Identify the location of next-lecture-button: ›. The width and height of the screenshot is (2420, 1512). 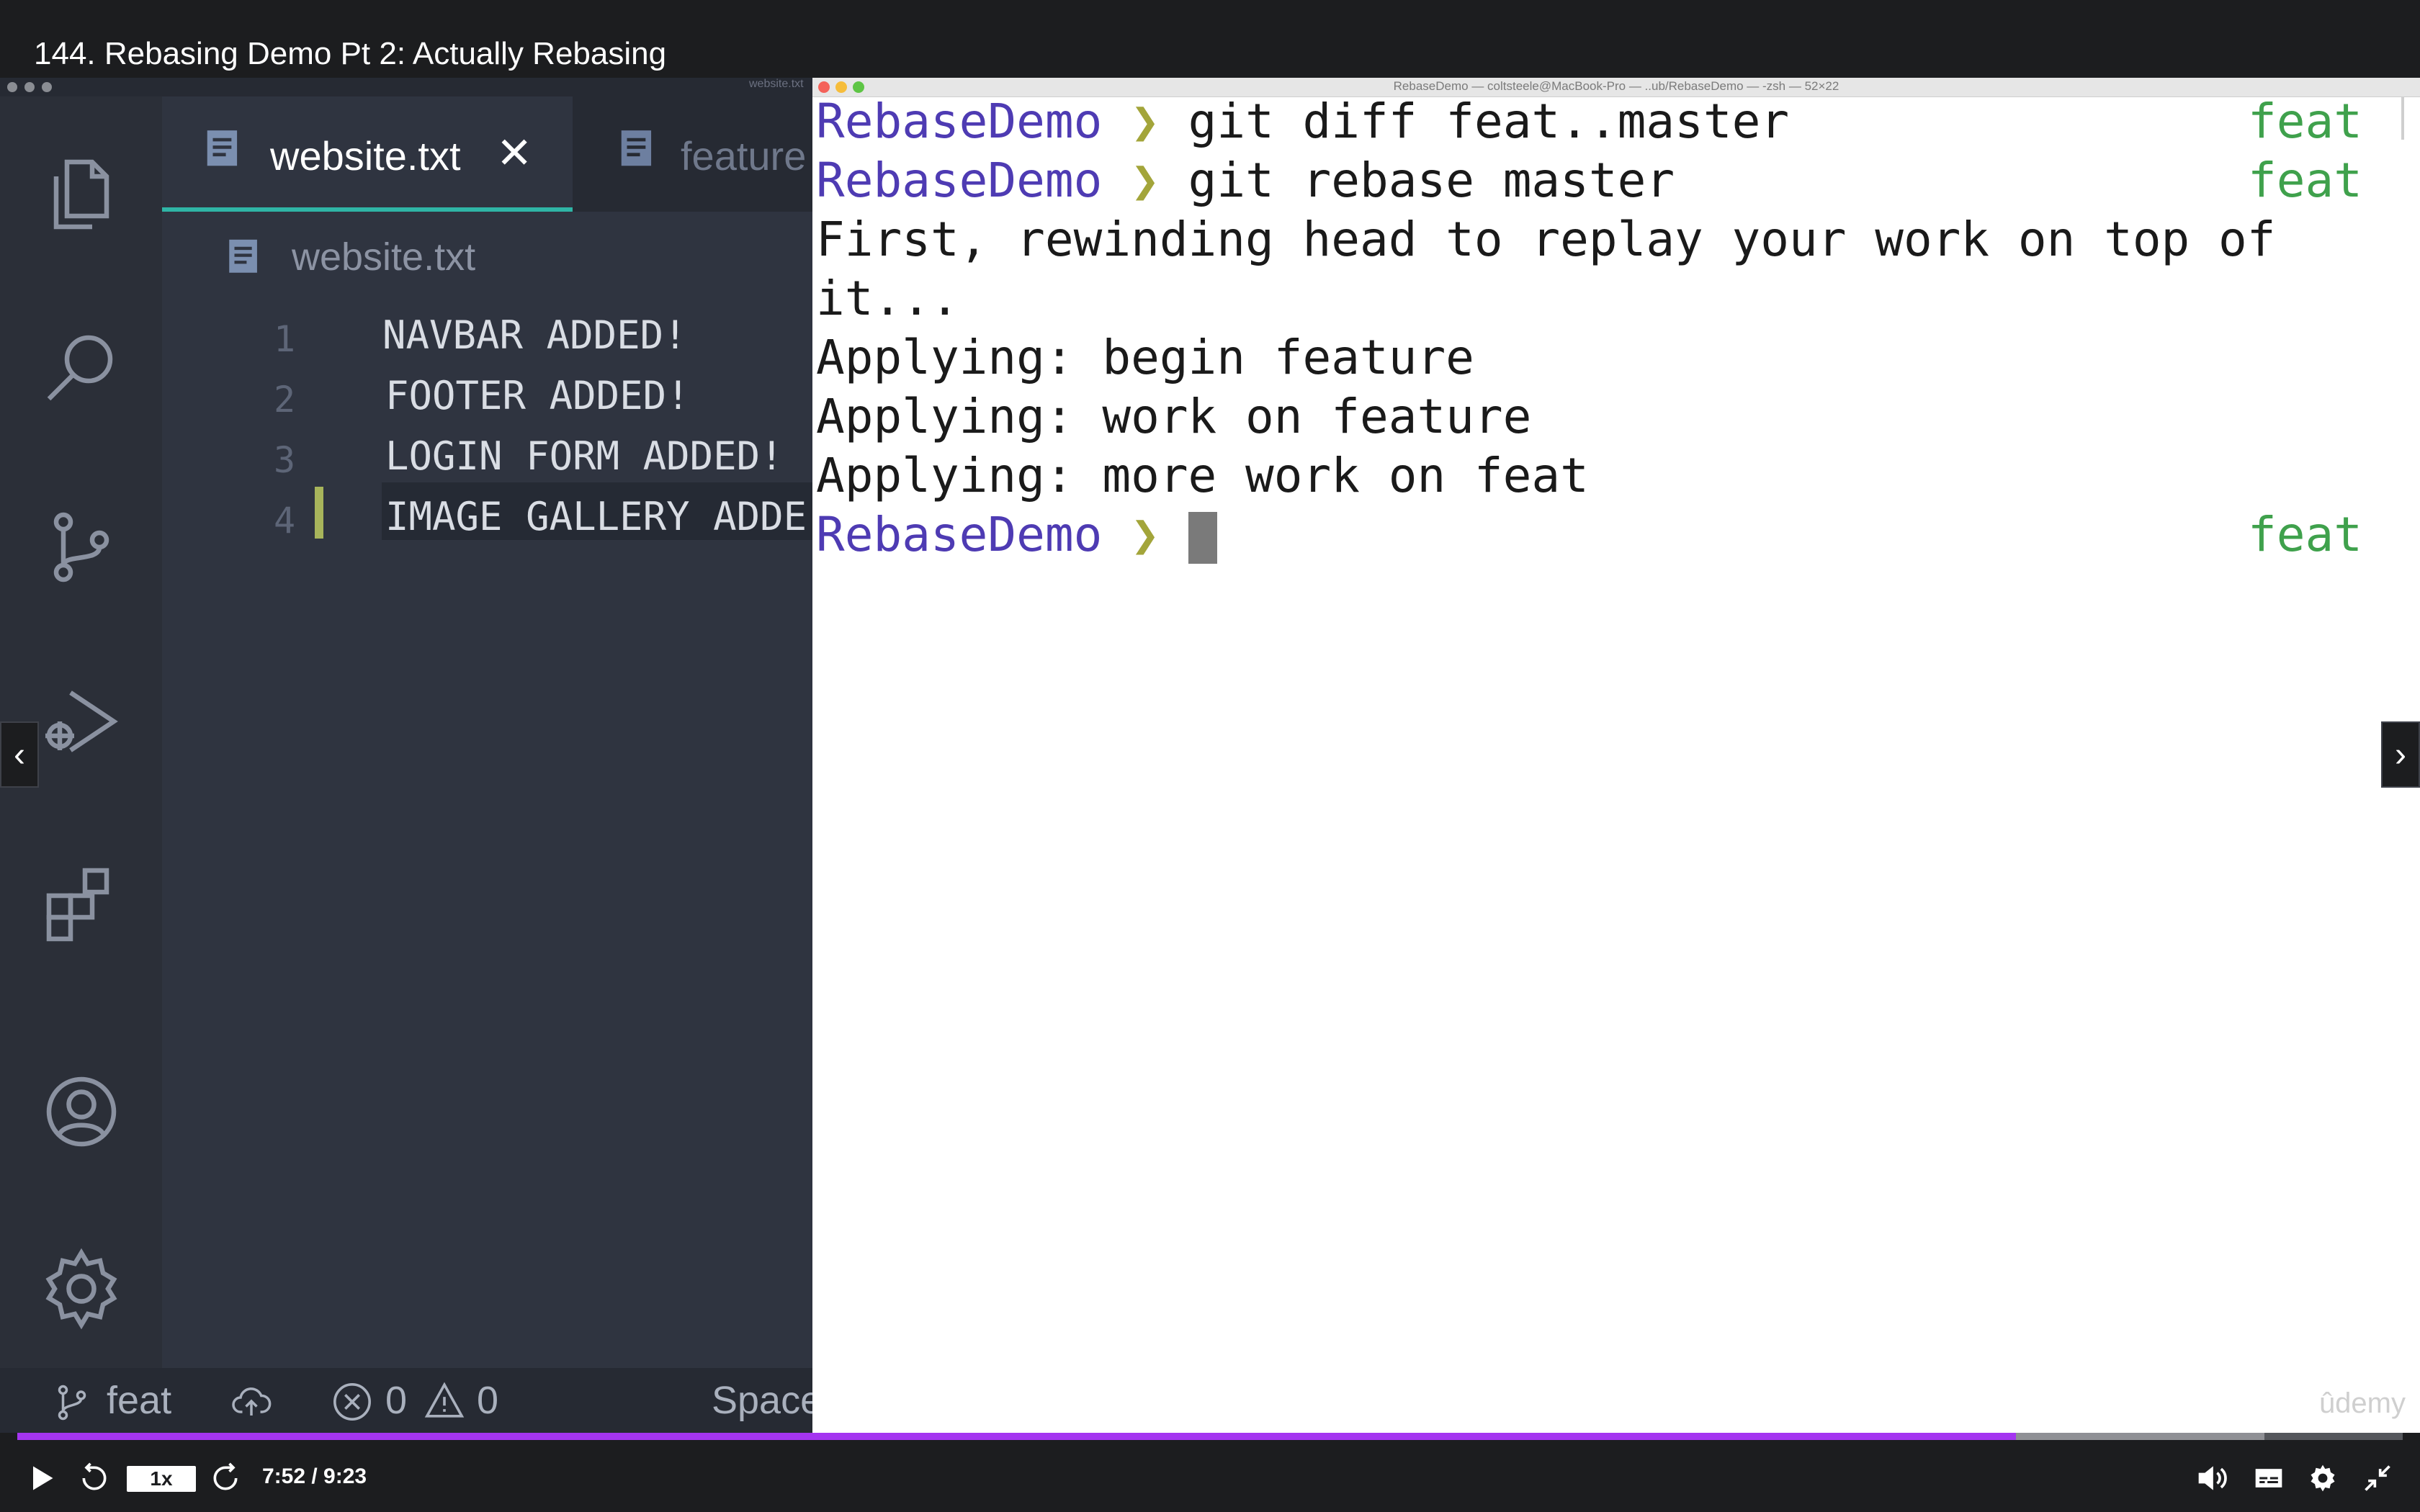
(2400, 754).